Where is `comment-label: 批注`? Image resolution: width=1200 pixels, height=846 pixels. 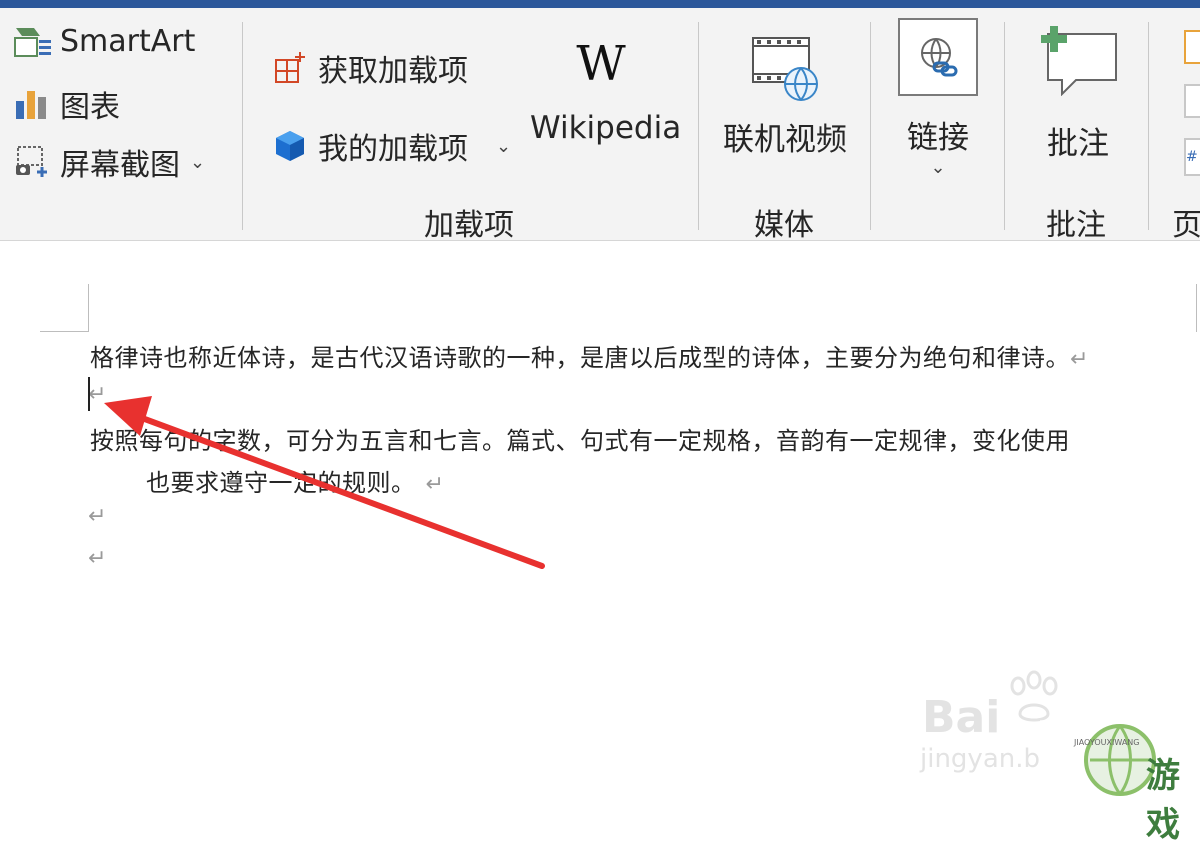
comment-label: 批注 is located at coordinates (1078, 144).